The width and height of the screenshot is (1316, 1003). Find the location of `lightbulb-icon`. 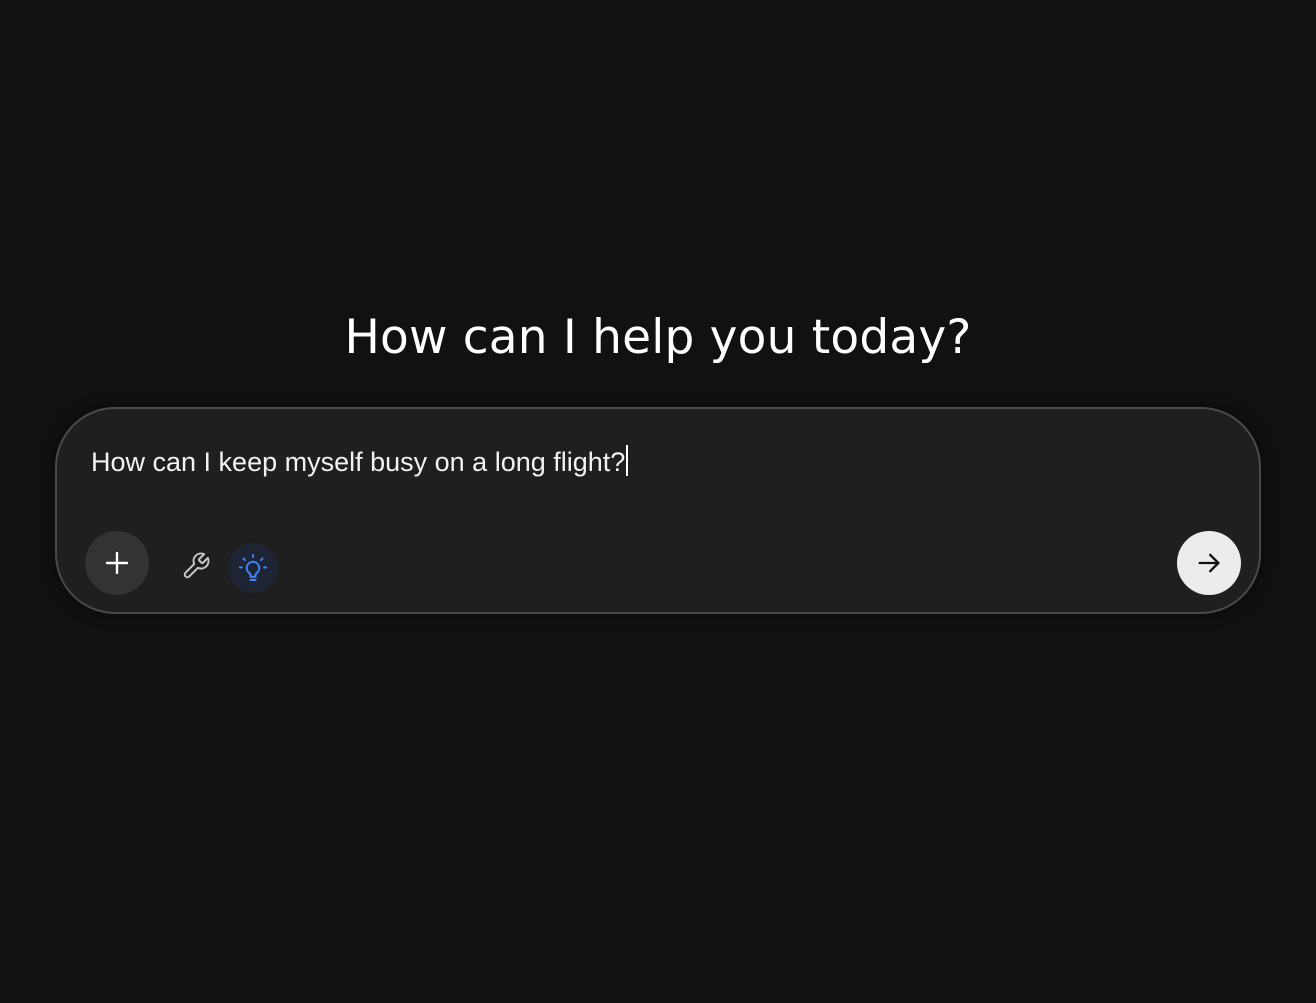

lightbulb-icon is located at coordinates (253, 568).